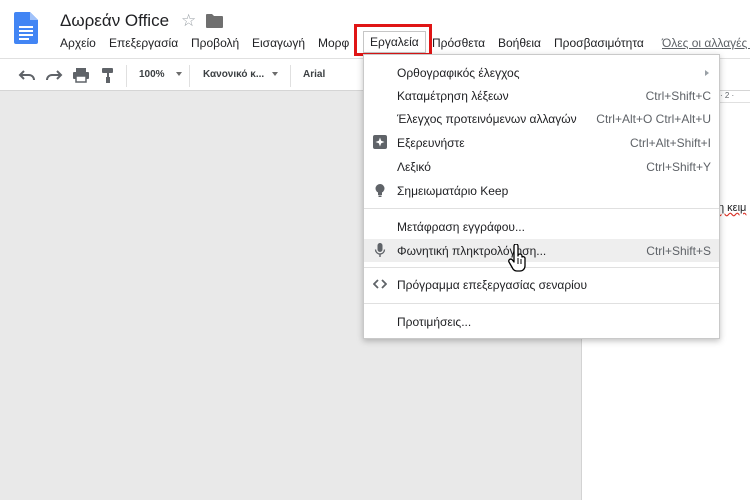  I want to click on menu-help: Βοήθεια, so click(519, 43).